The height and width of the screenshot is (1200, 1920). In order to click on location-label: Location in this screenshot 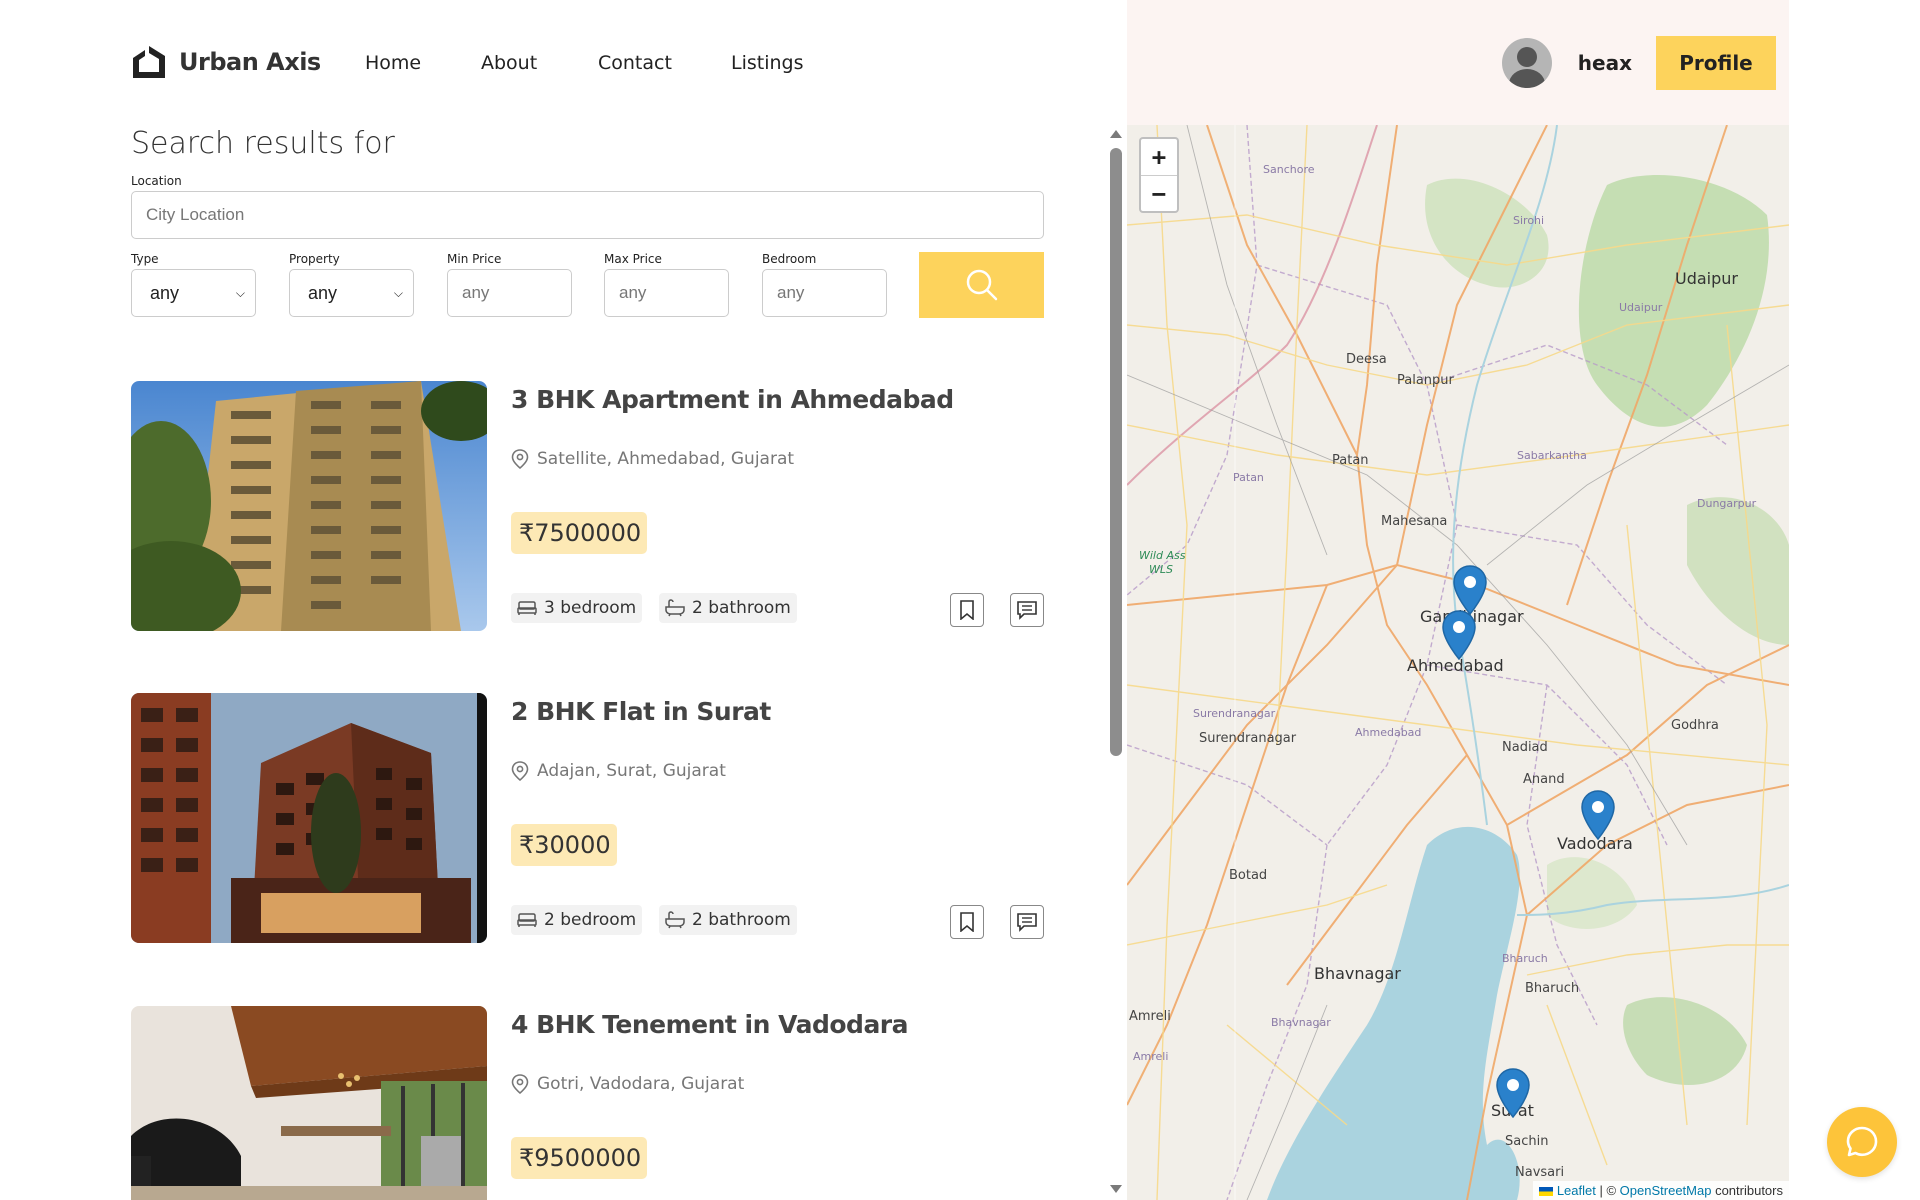, I will do `click(156, 181)`.